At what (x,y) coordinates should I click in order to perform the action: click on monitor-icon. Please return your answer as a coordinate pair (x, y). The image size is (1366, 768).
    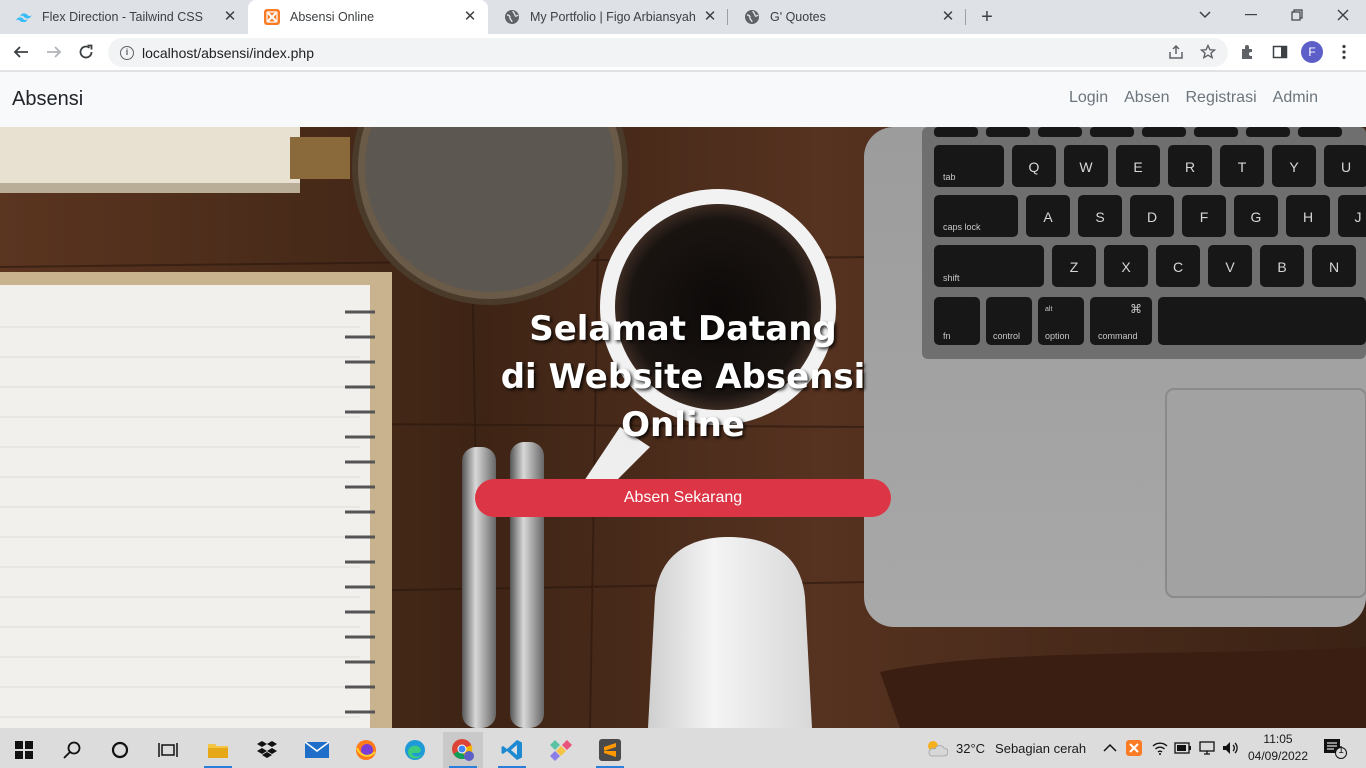
    Looking at the image, I should click on (1207, 748).